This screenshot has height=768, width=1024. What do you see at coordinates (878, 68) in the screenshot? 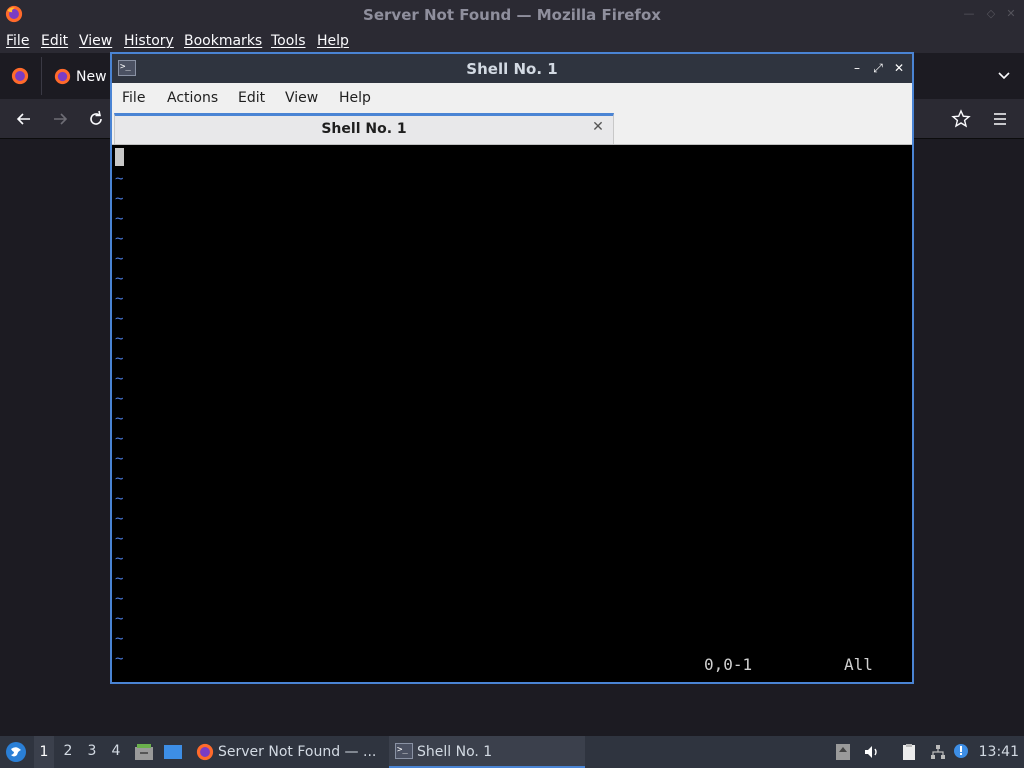
I see `maximize-icon: ⤢` at bounding box center [878, 68].